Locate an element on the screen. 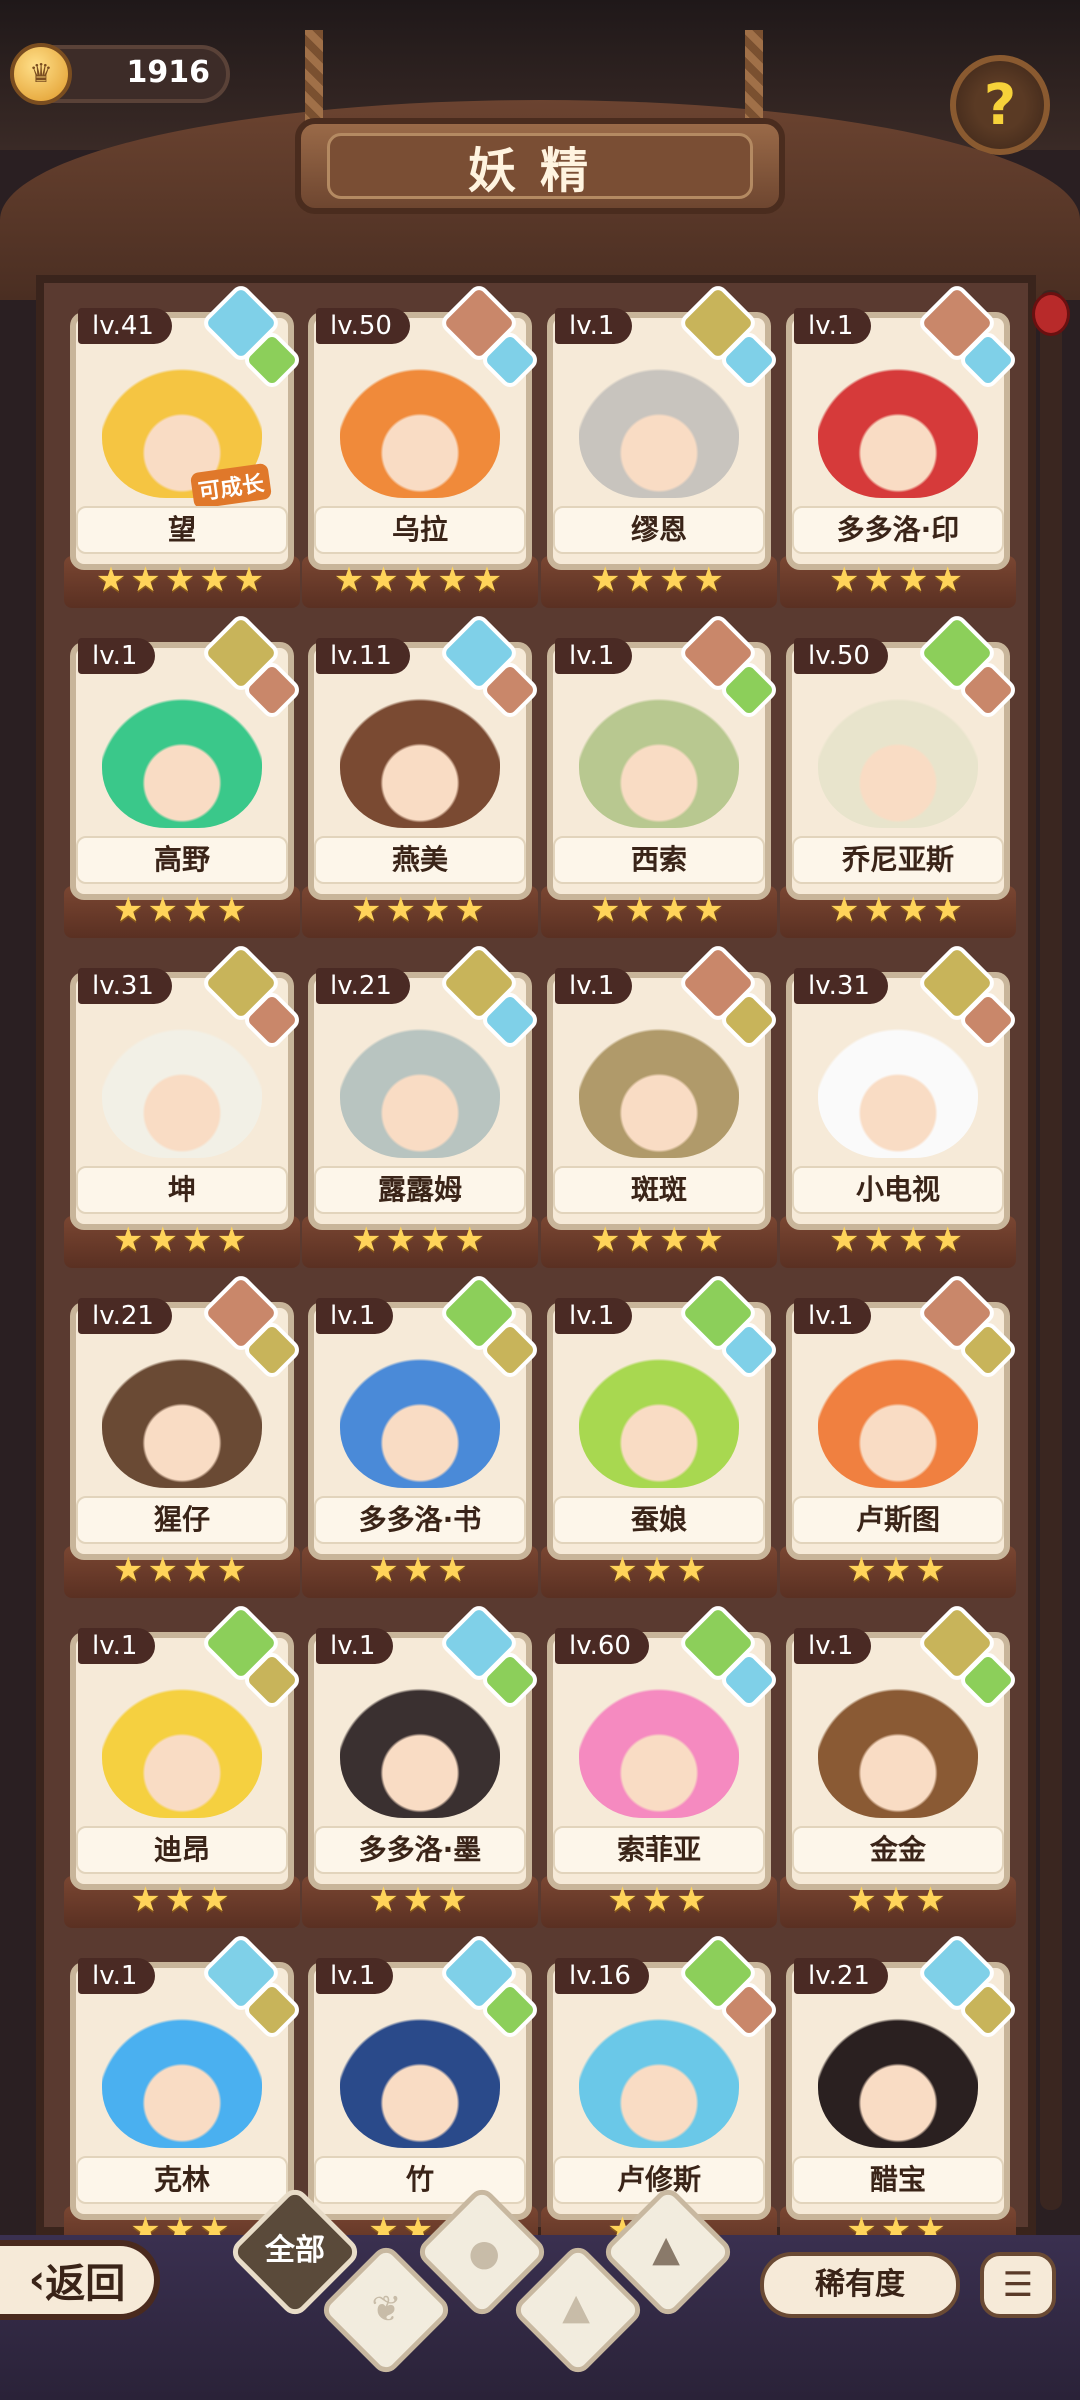  help-button: ? is located at coordinates (1000, 105).